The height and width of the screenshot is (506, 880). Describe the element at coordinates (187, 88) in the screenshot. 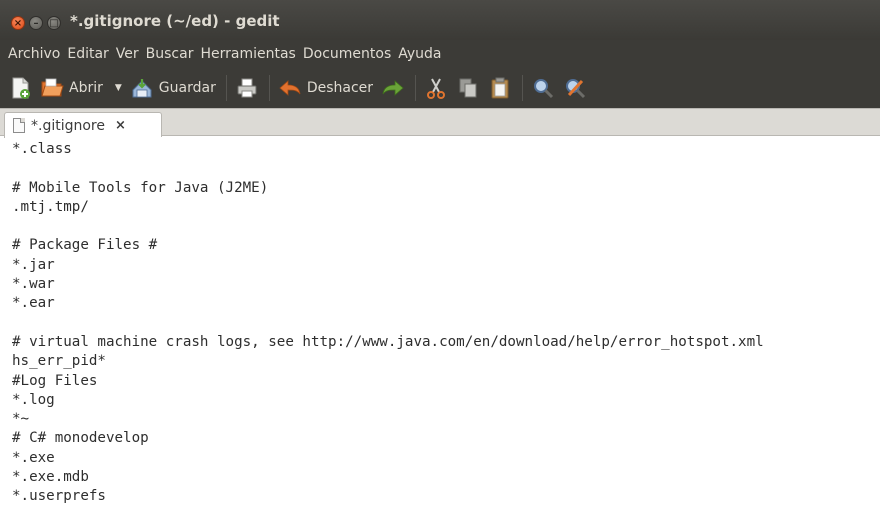

I see `save-label: Guardar` at that location.